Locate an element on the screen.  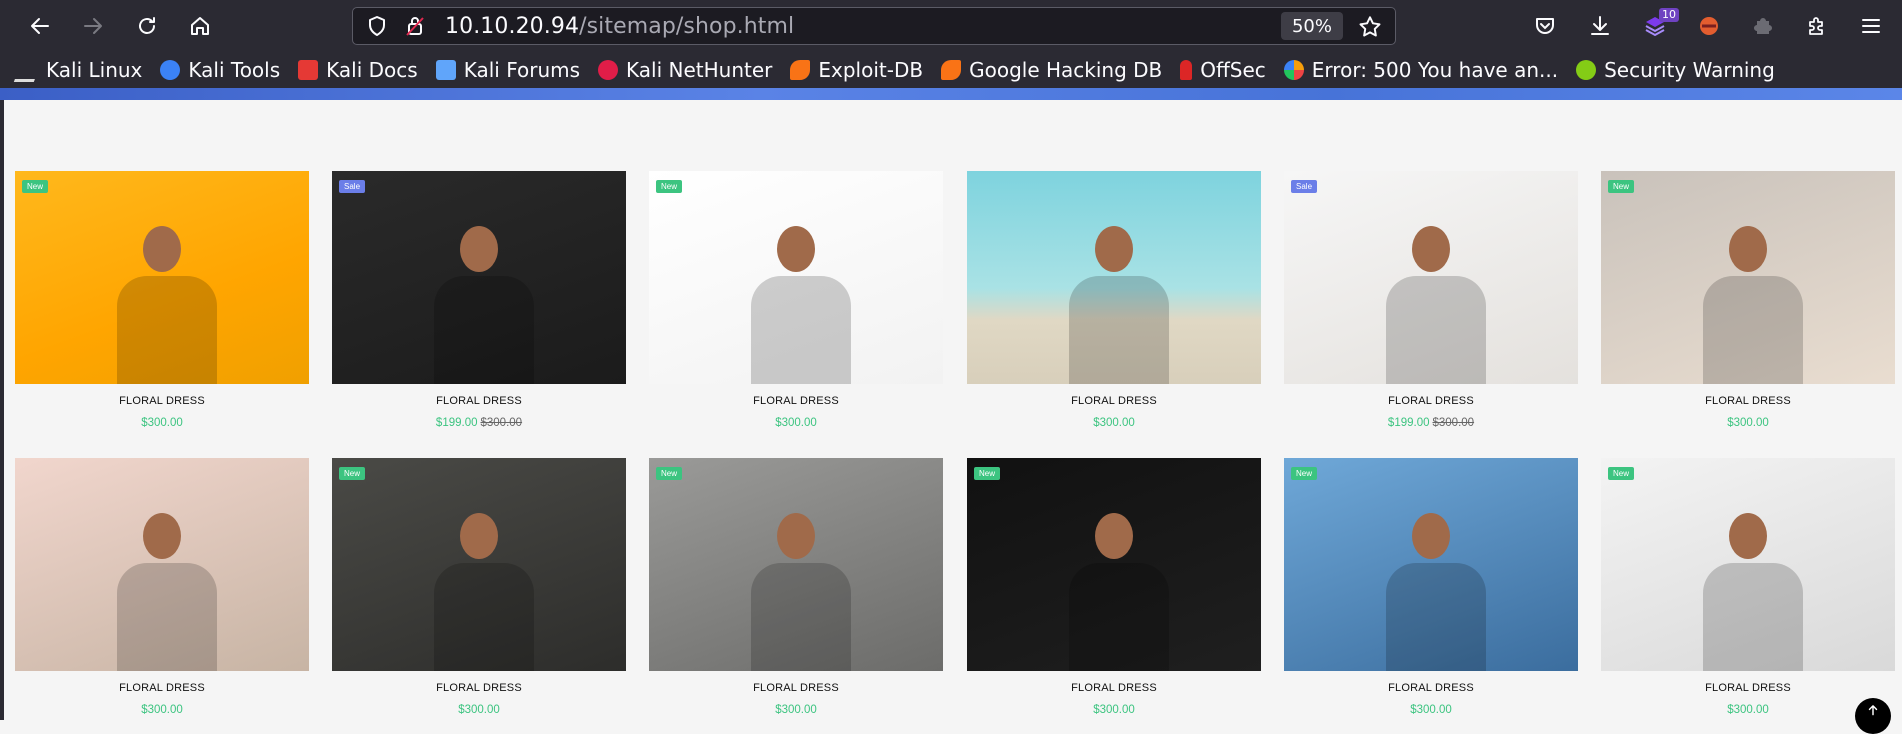
reload-icon is located at coordinates (147, 25).